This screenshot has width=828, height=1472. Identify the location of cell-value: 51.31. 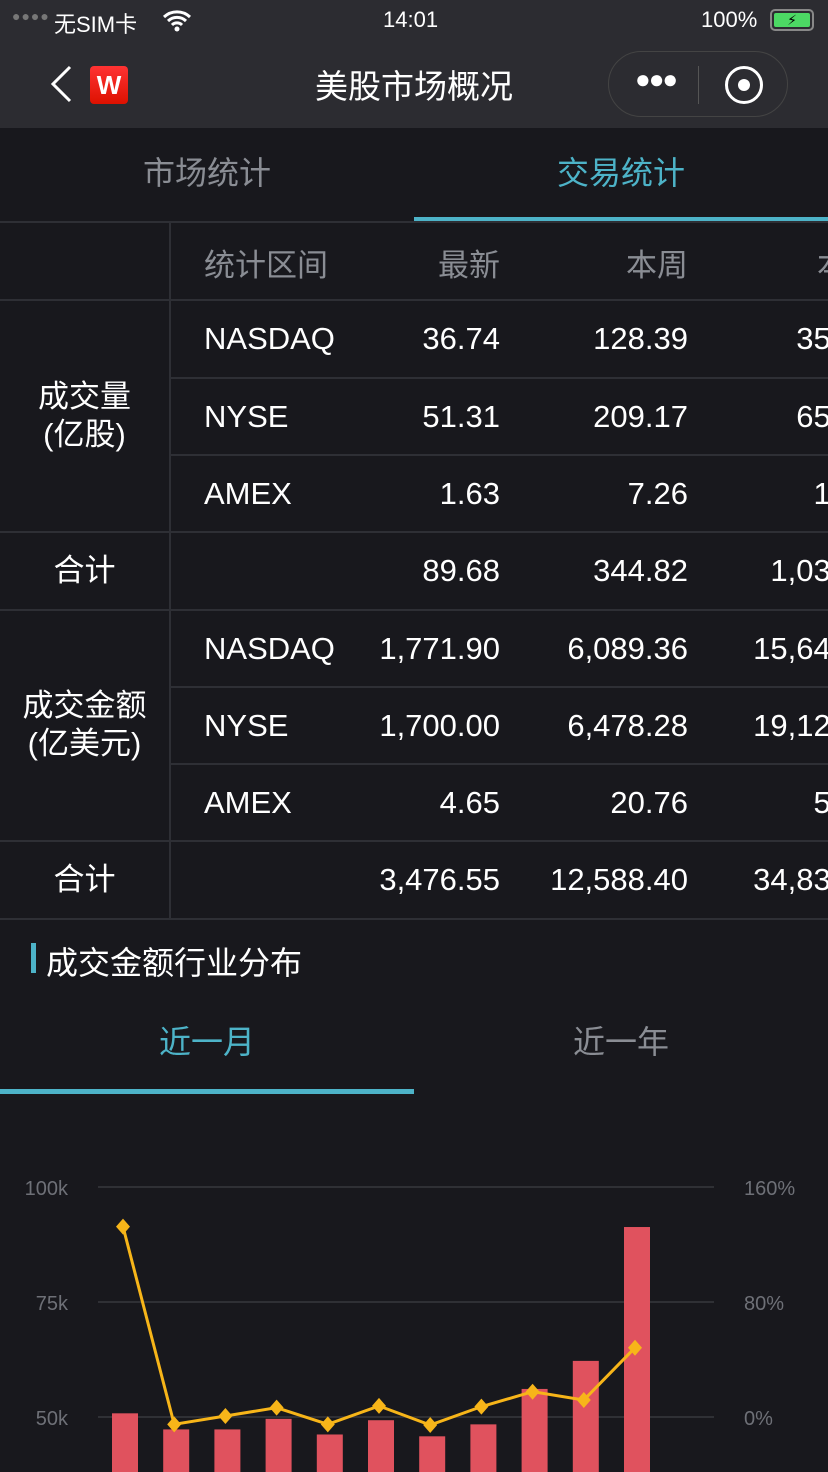
(461, 416).